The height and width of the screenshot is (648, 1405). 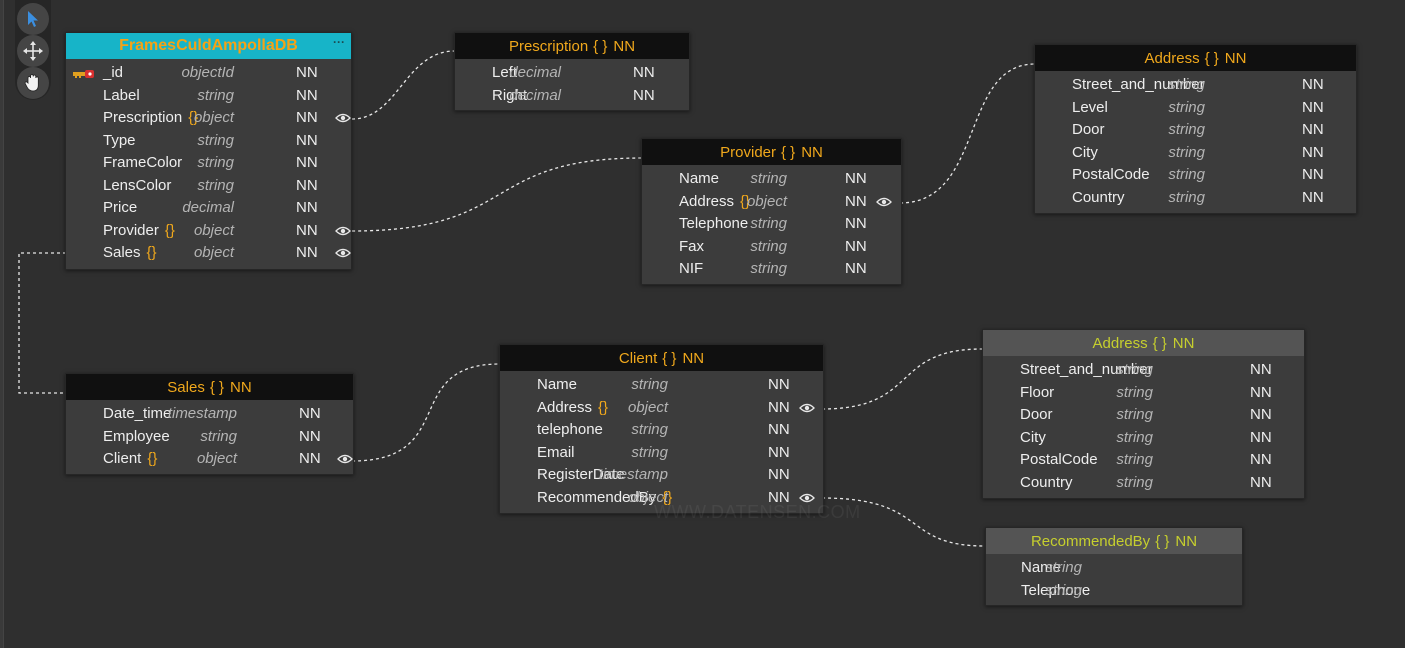 What do you see at coordinates (661, 358) in the screenshot?
I see `table-header: Client { } NN` at bounding box center [661, 358].